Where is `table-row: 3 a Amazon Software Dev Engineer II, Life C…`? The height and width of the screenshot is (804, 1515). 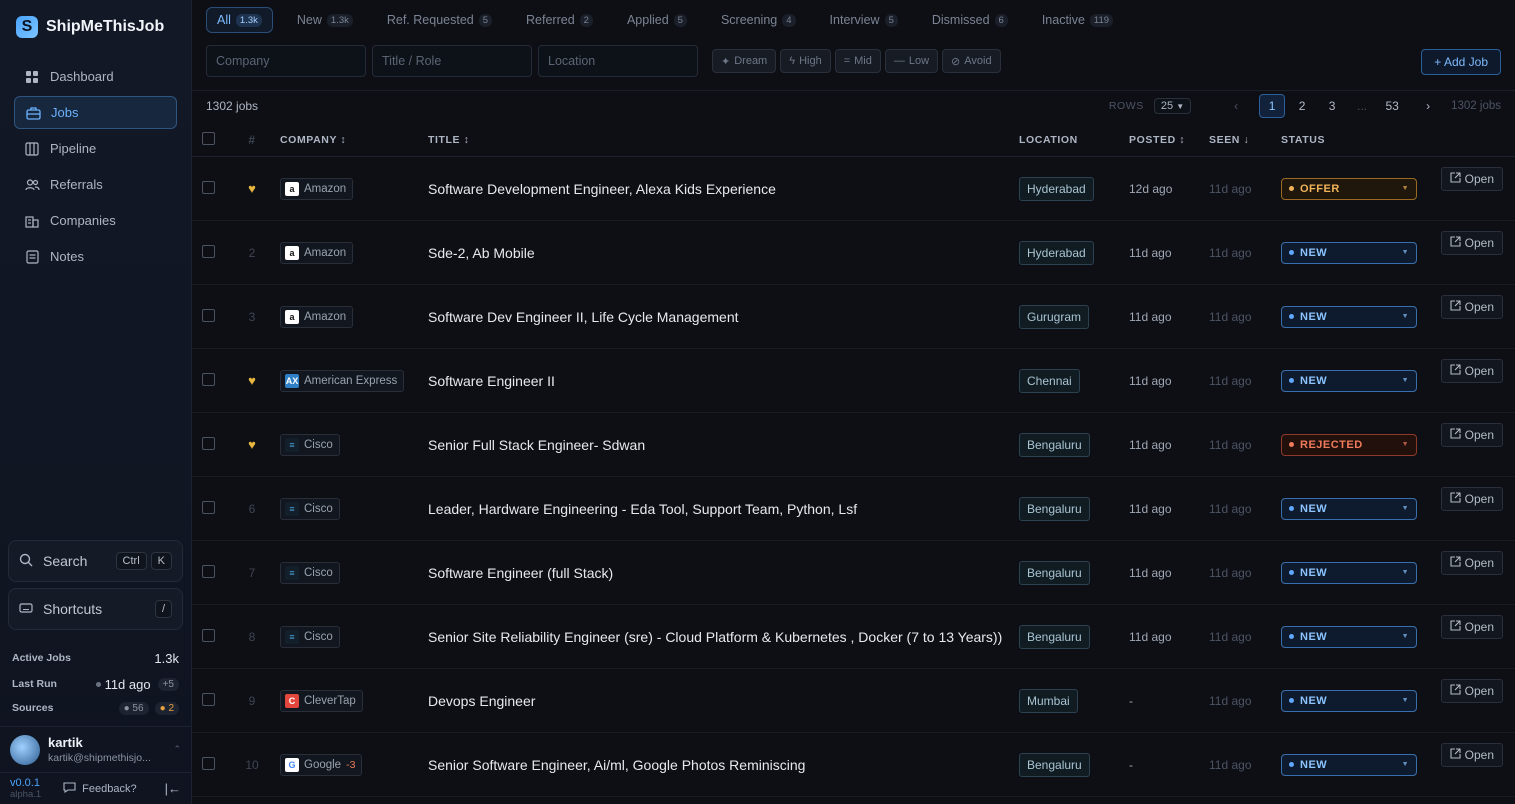 table-row: 3 a Amazon Software Dev Engineer II, Life C… is located at coordinates (853, 317).